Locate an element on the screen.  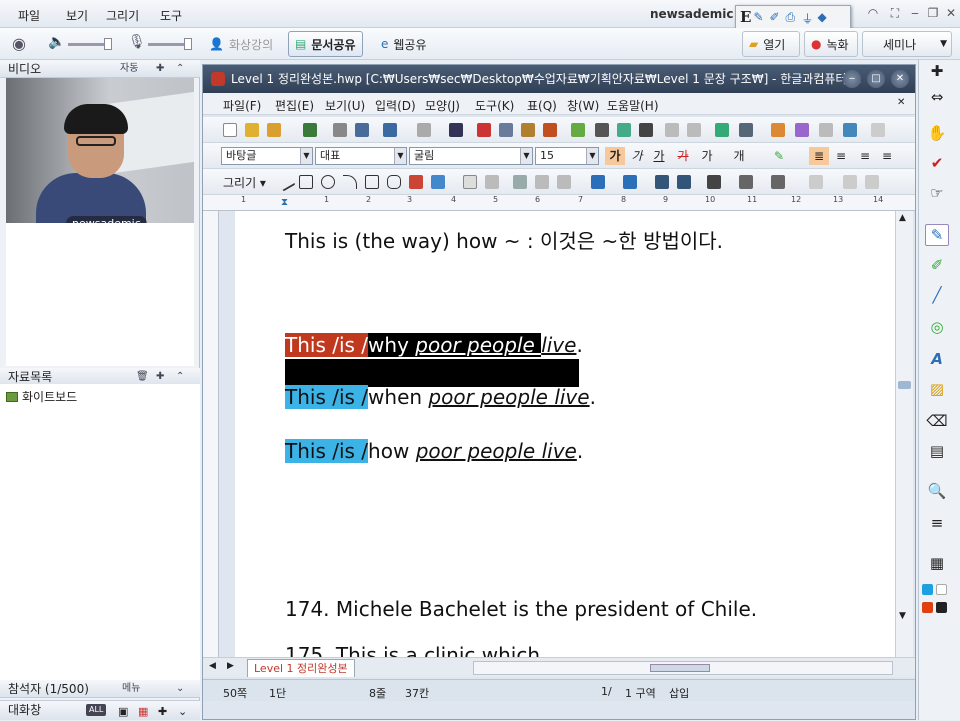
scroll-thumb is located at coordinates (904, 385).